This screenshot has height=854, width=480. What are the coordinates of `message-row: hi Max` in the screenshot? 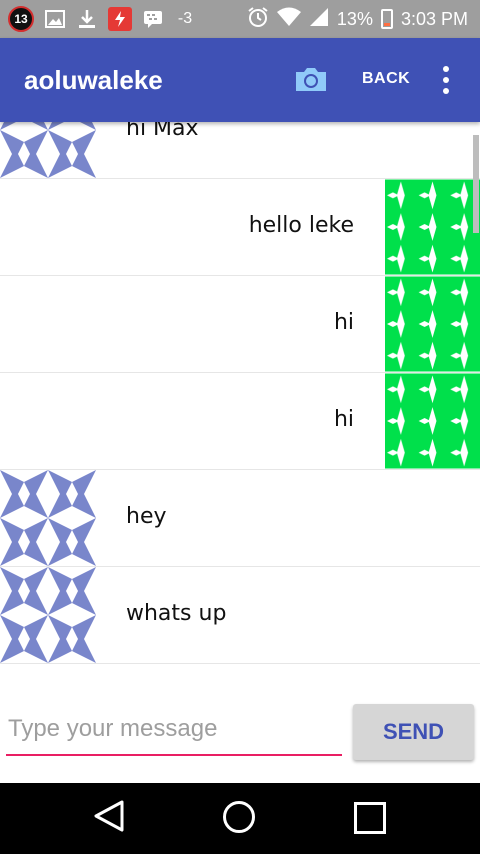 It's located at (240, 150).